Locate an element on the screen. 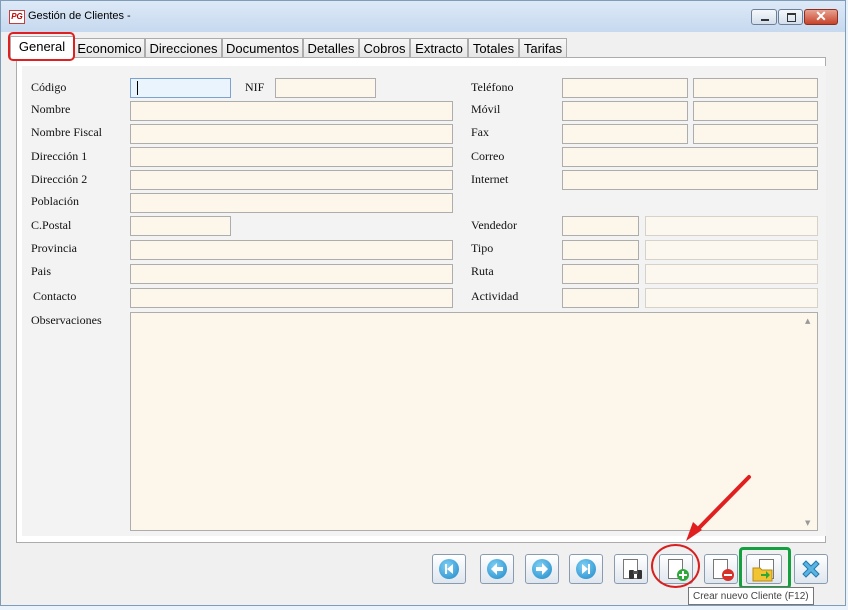  vendedor-name-field is located at coordinates (731, 226).